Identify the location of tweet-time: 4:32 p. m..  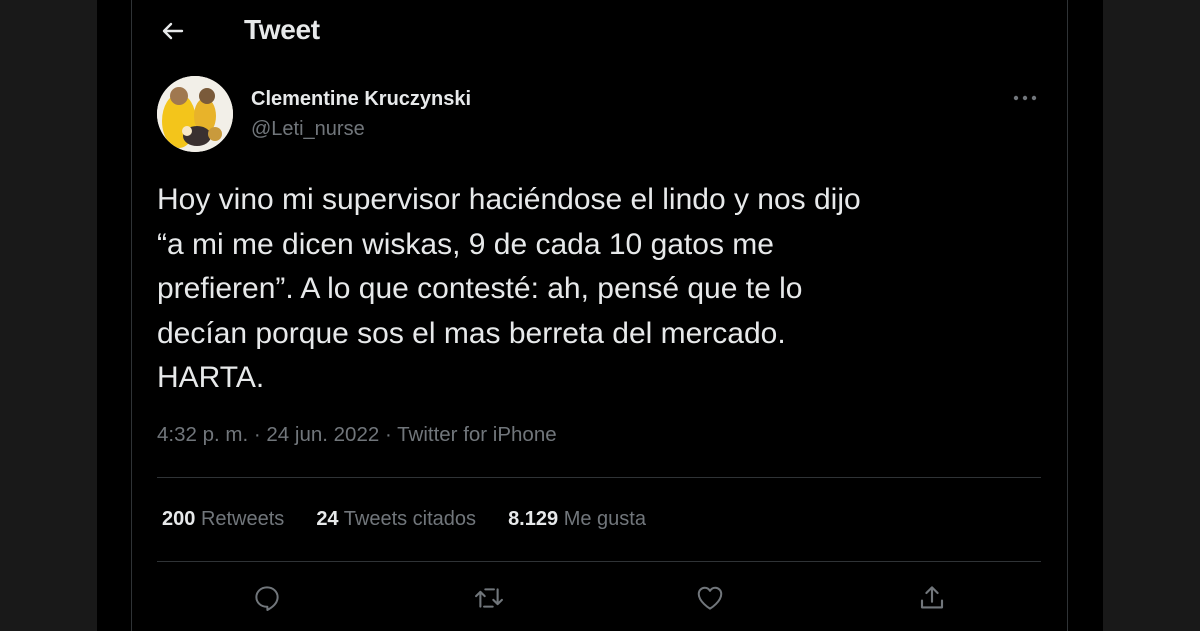
(202, 434).